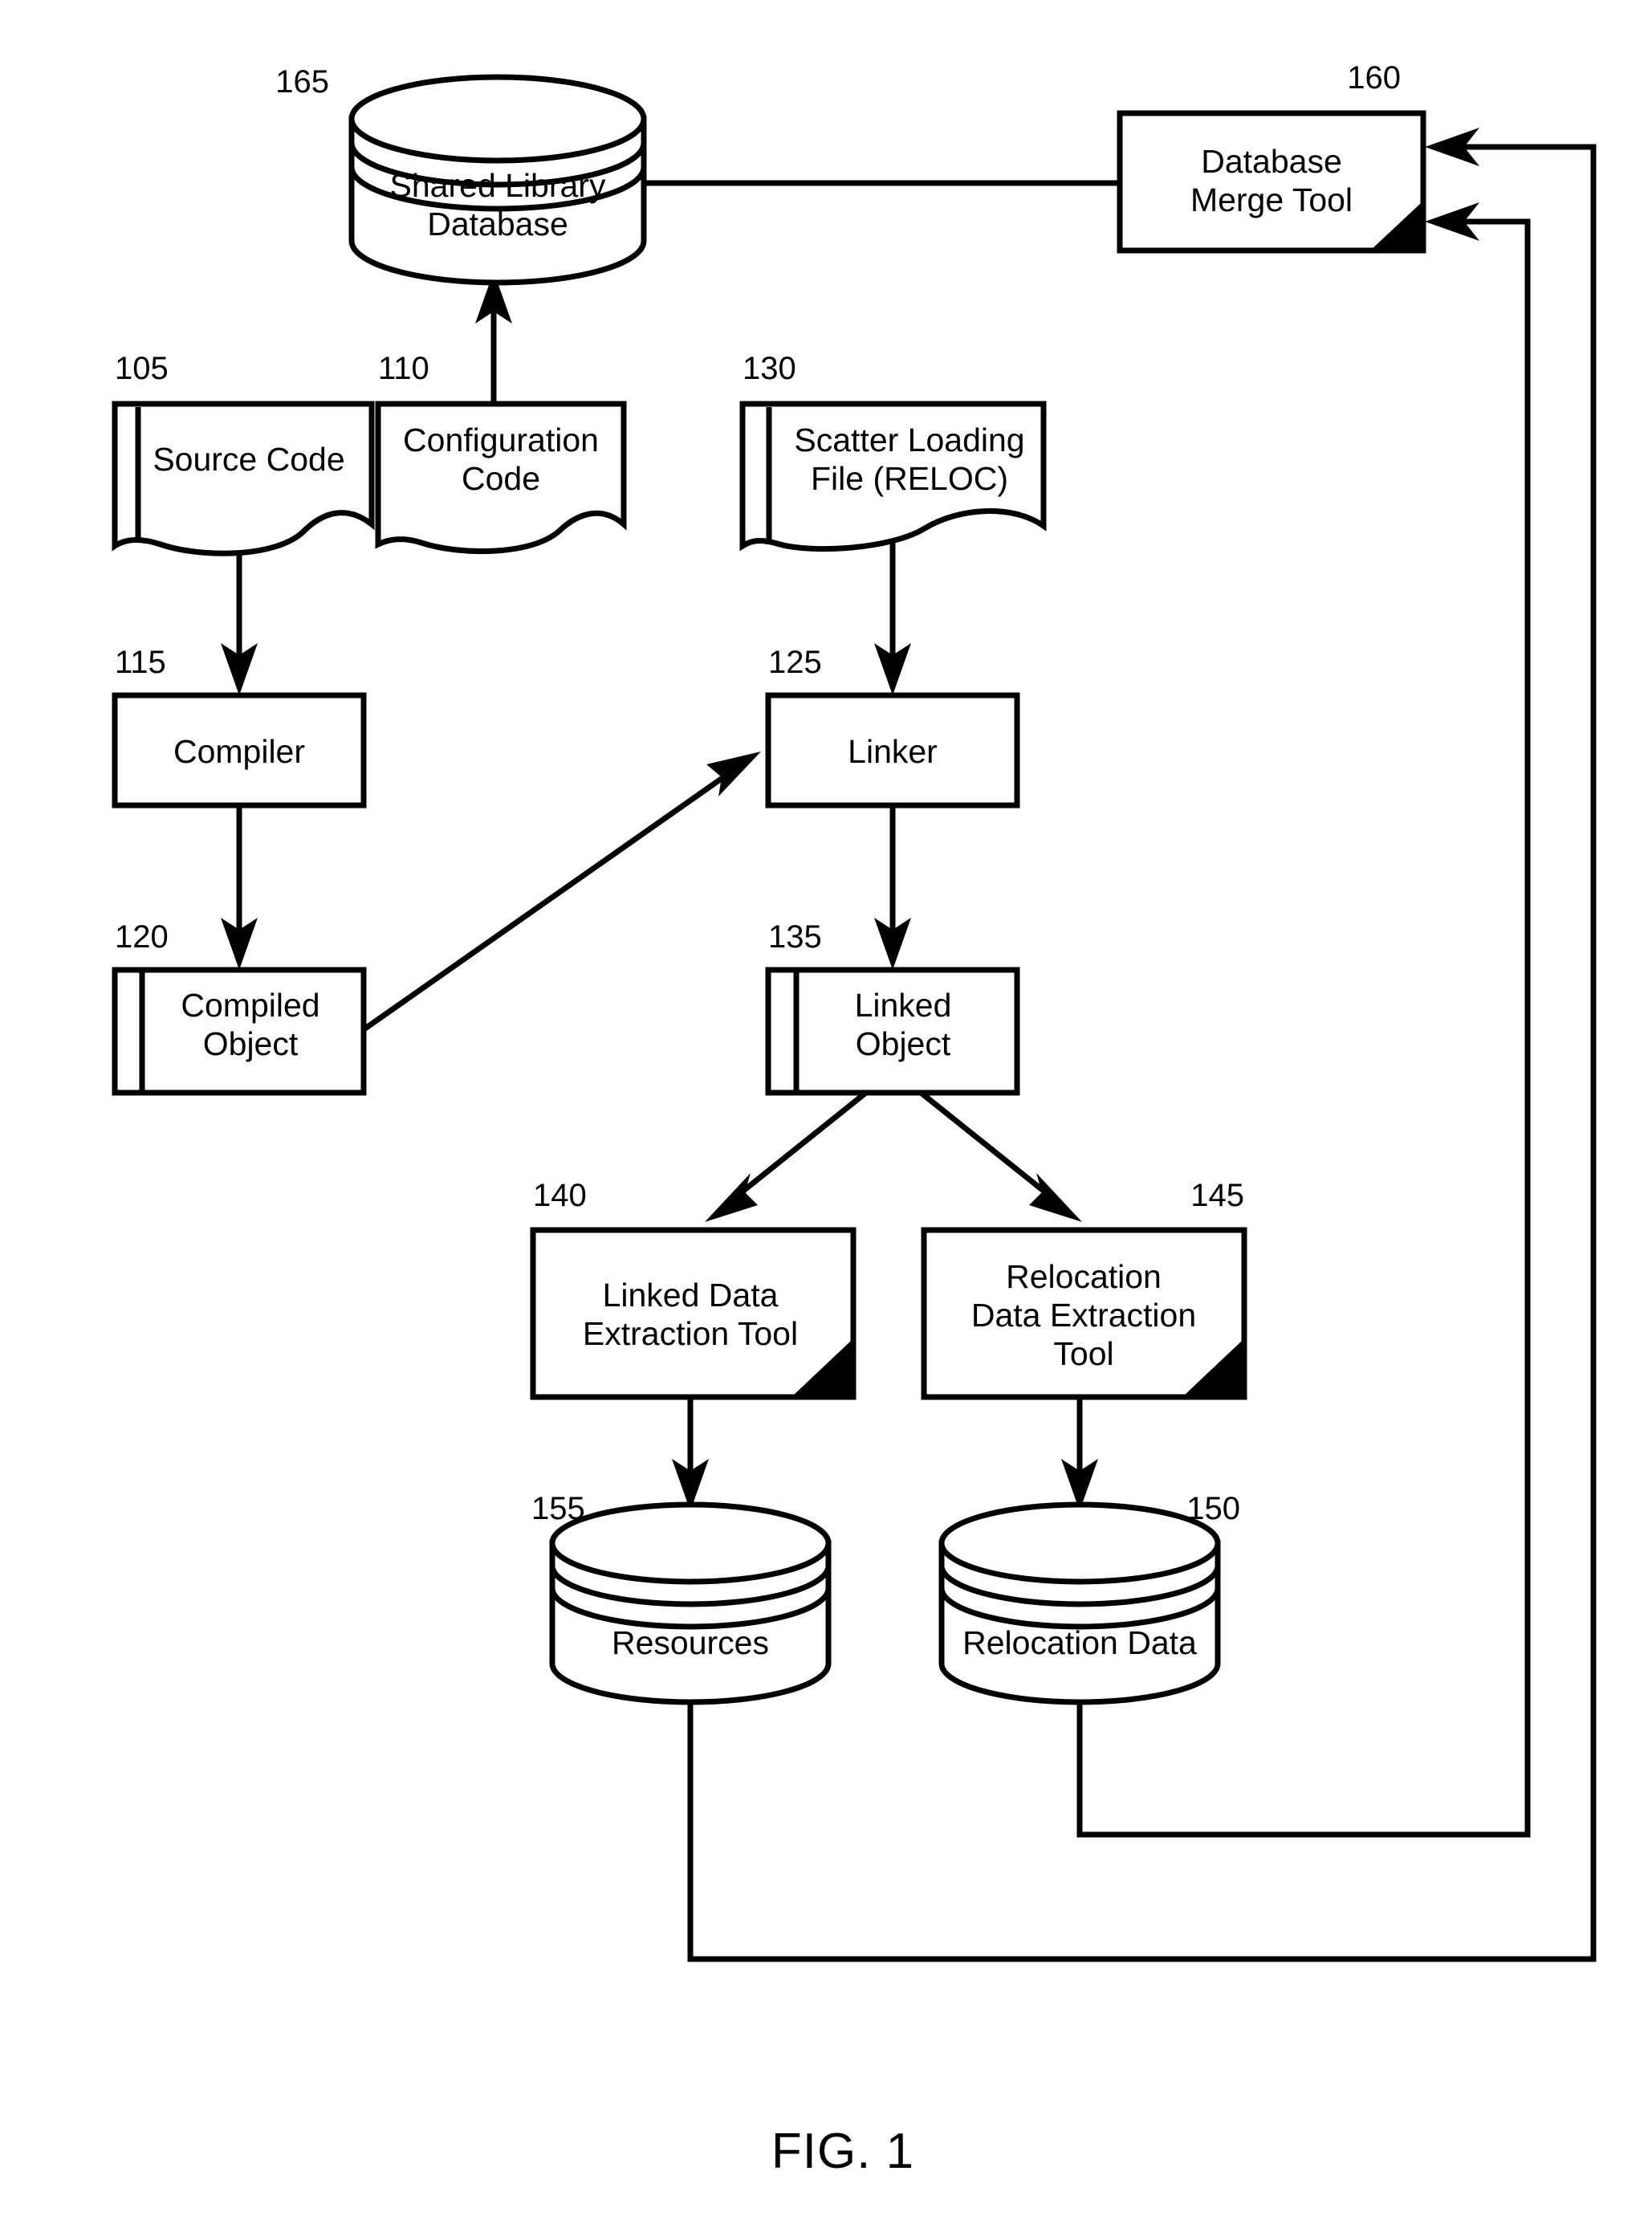 The image size is (1652, 2220). I want to click on connector-compiler-to-compiled-object, so click(239, 887).